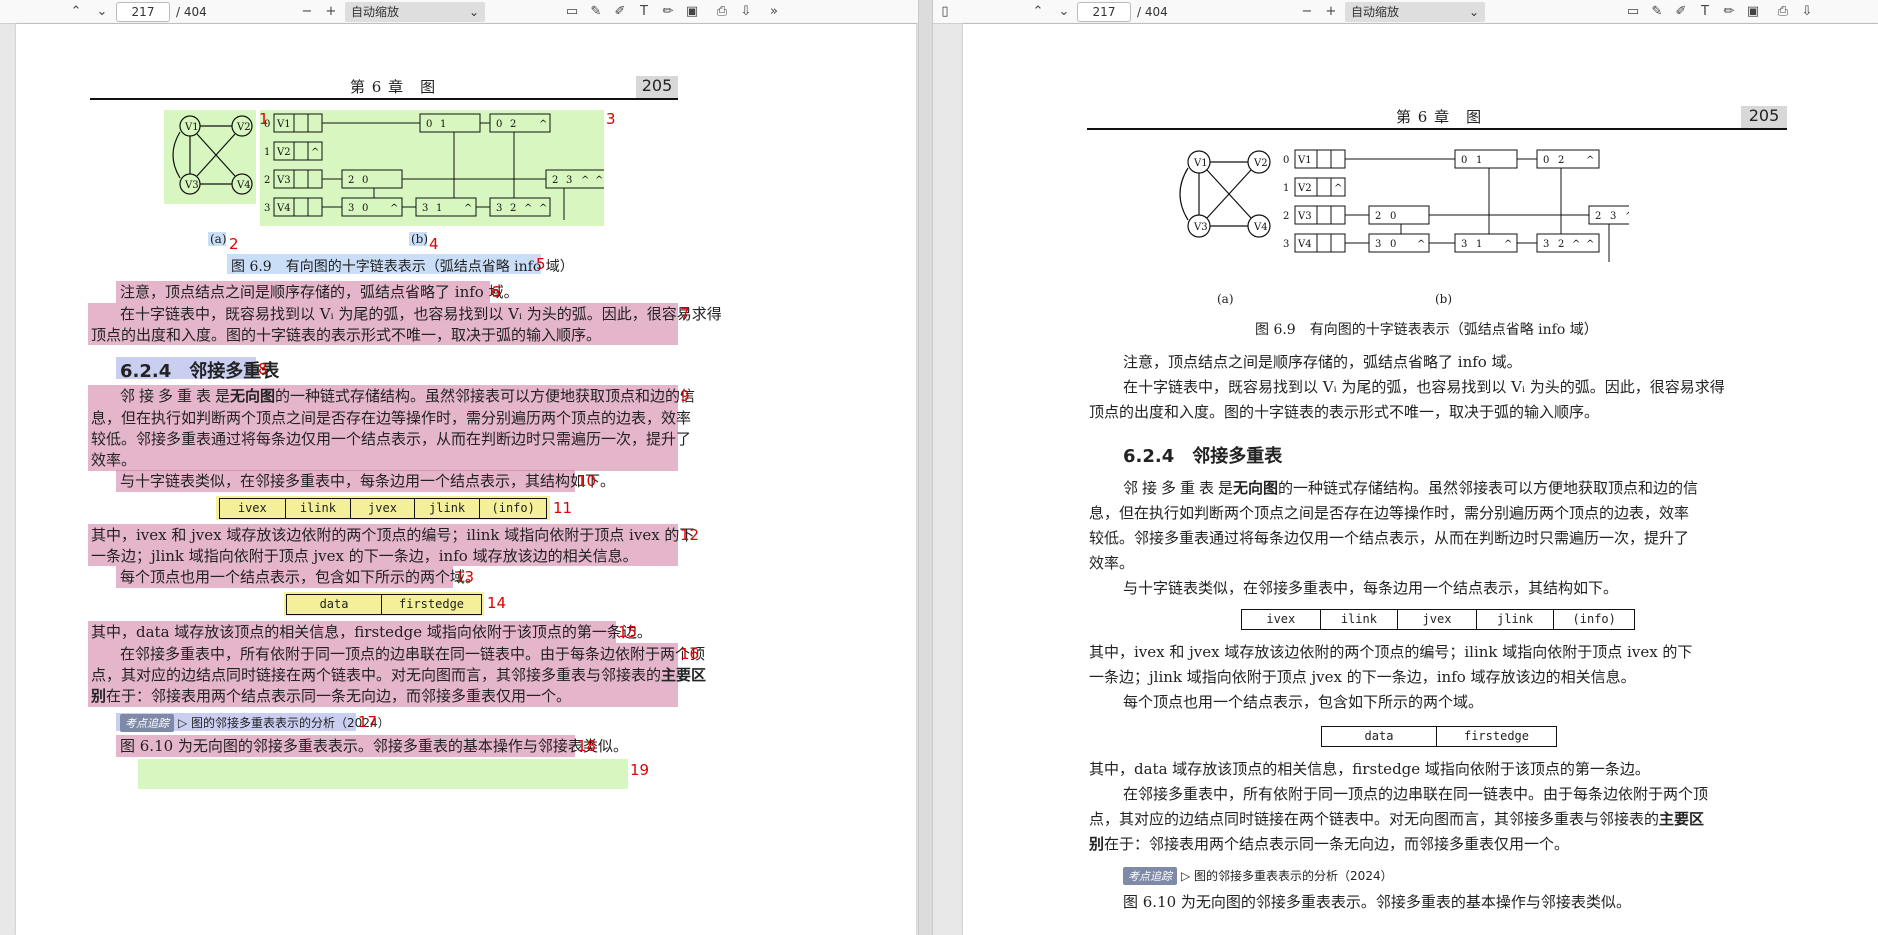 The width and height of the screenshot is (1878, 935). What do you see at coordinates (1281, 619) in the screenshot?
I see `field-ivex: ivex` at bounding box center [1281, 619].